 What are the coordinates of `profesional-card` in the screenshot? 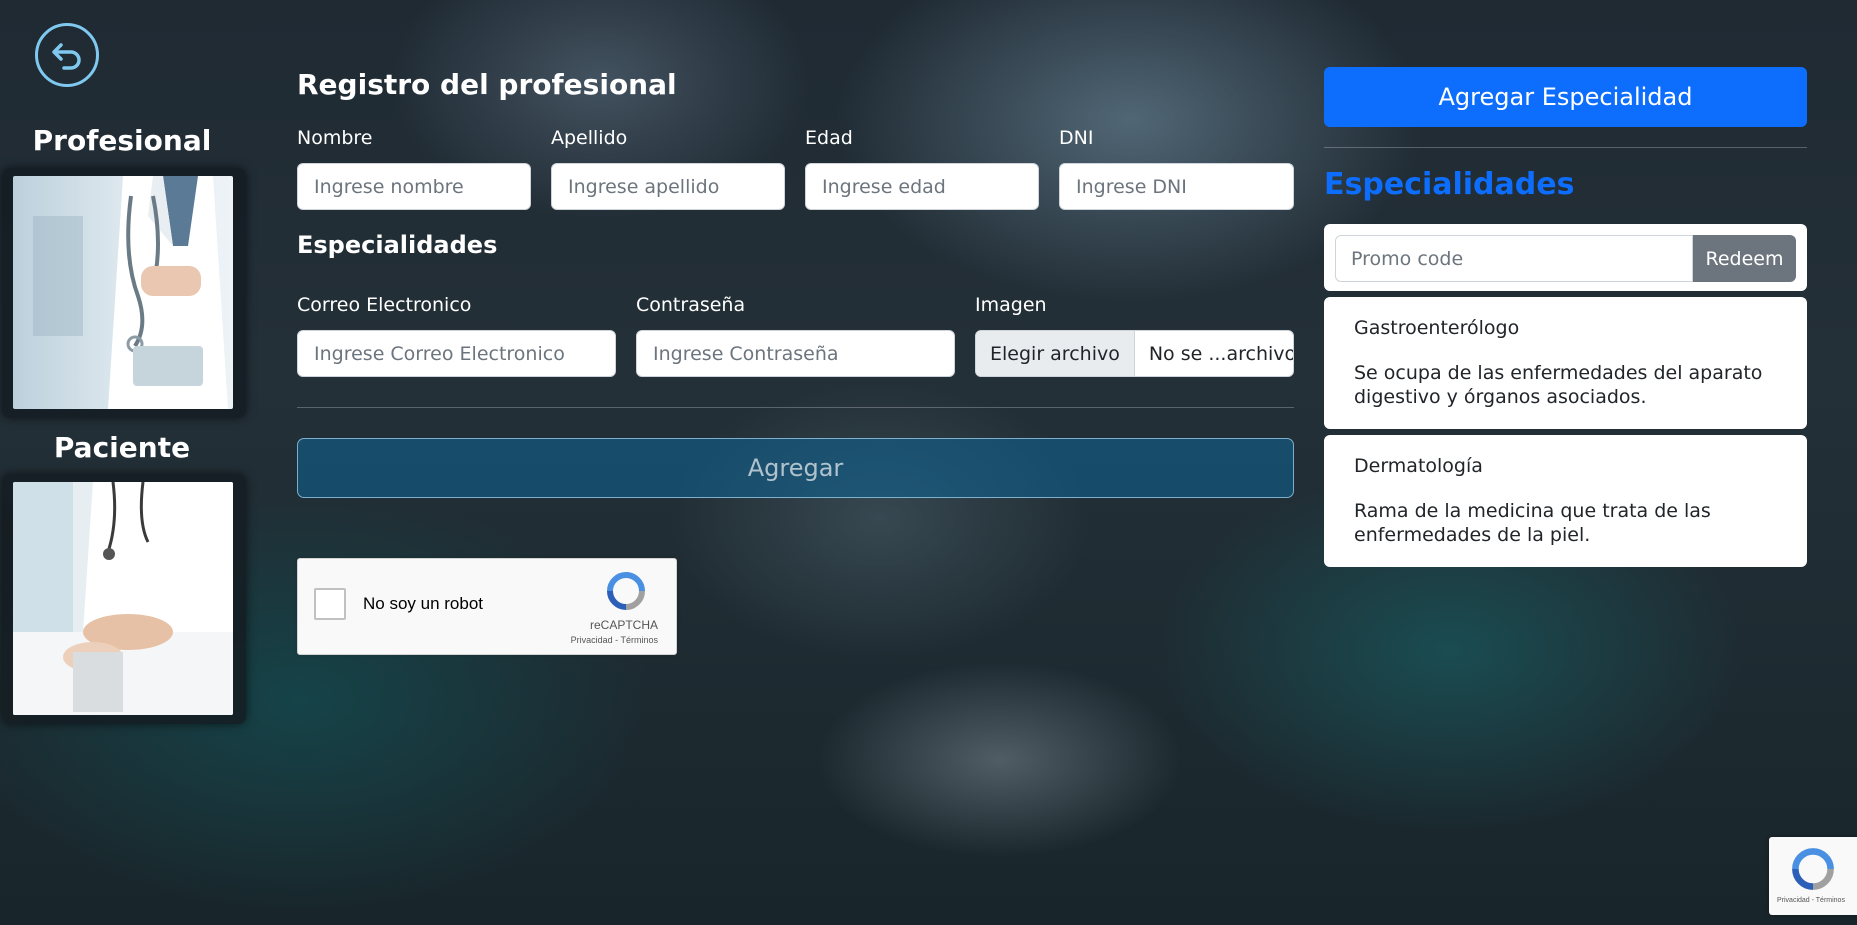 It's located at (124, 293).